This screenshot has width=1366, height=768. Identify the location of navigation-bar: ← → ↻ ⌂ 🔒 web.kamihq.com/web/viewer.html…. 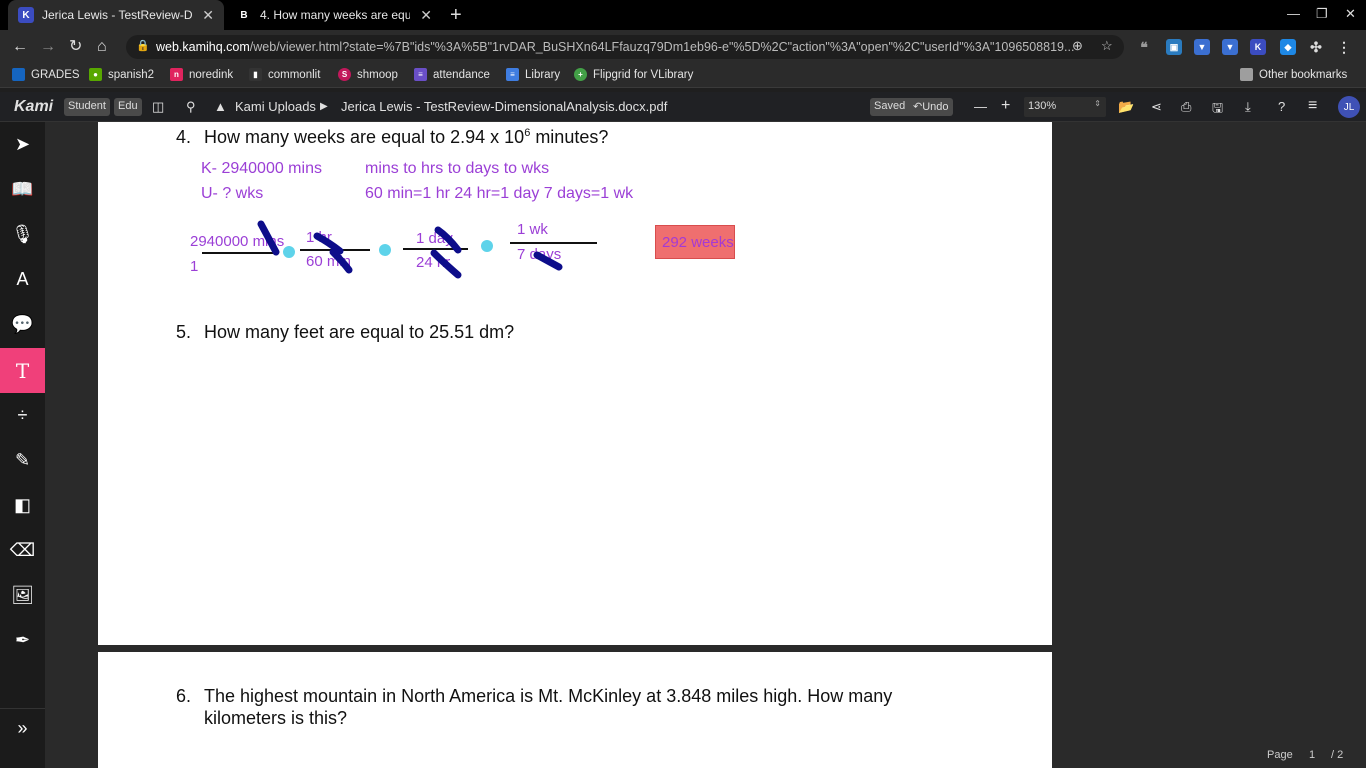
(683, 47).